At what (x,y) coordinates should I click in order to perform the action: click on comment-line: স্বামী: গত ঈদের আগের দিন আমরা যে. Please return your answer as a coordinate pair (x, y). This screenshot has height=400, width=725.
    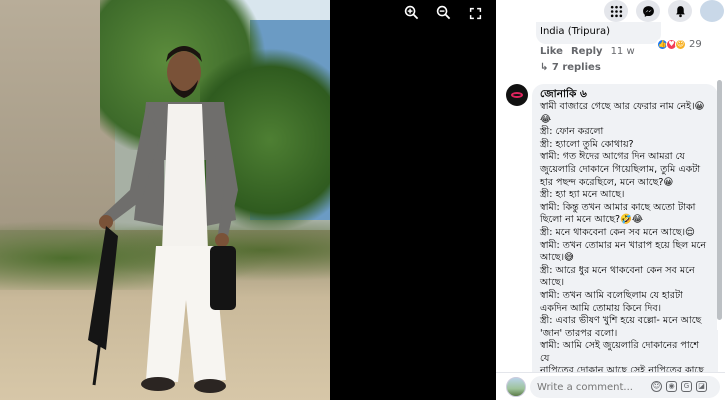
    Looking at the image, I should click on (612, 157).